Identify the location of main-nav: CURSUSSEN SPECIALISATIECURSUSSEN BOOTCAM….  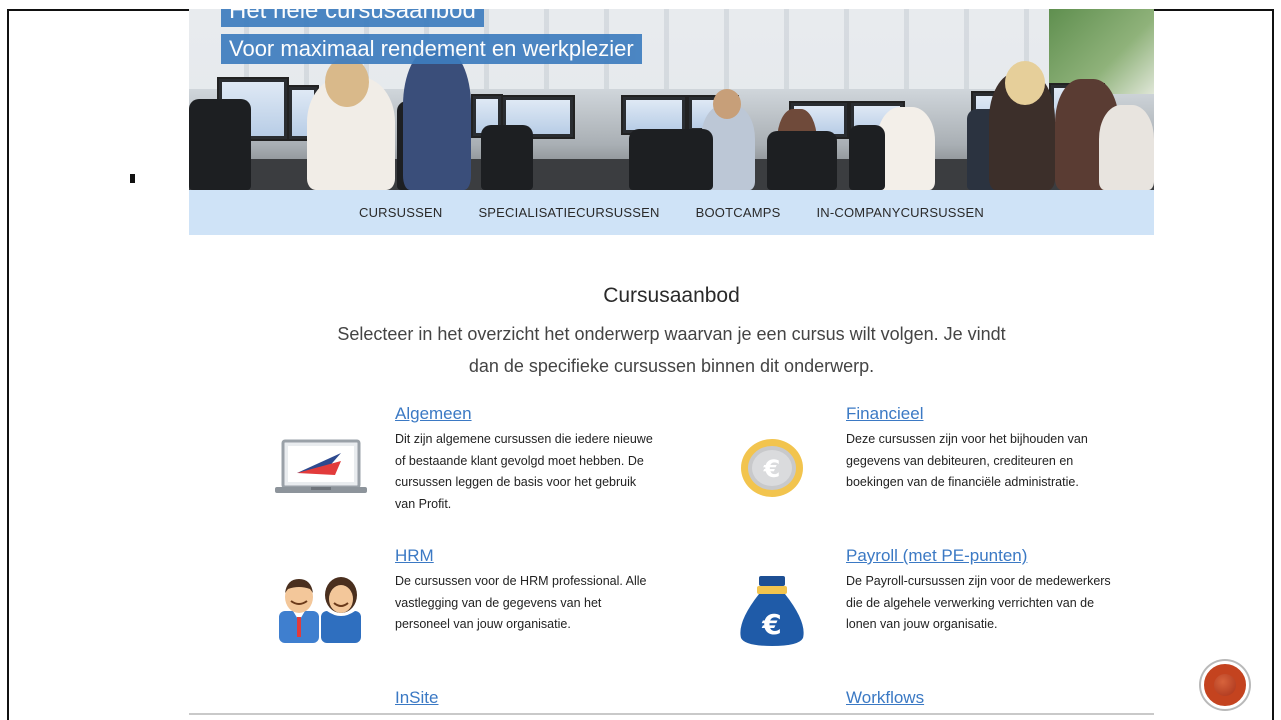
(671, 212).